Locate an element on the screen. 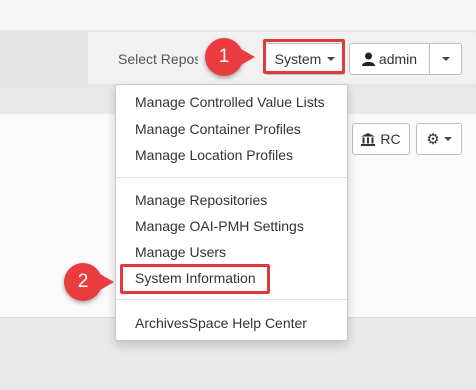 Image resolution: width=476 pixels, height=390 pixels. menu-item-repositories: Manage Repositories is located at coordinates (201, 200).